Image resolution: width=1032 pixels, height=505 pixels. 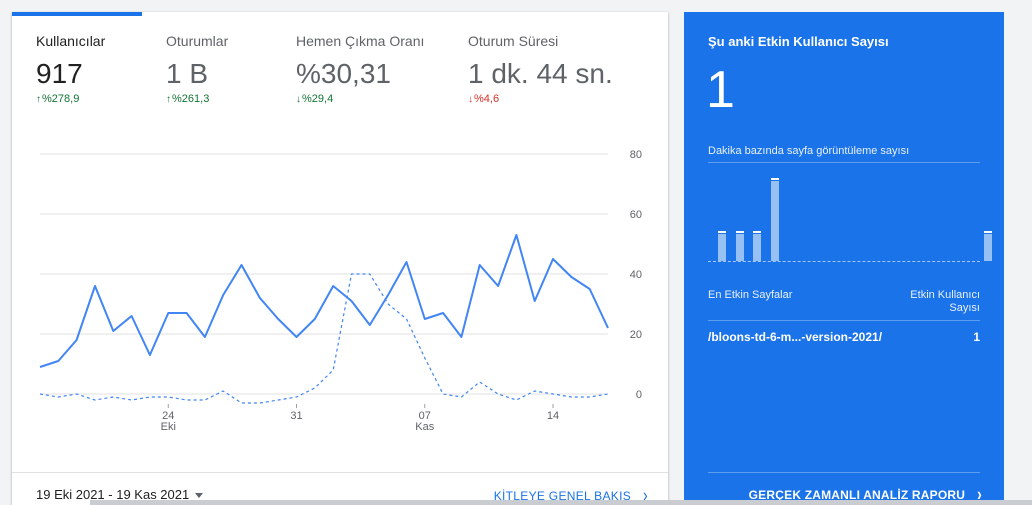 What do you see at coordinates (343, 73) in the screenshot?
I see `metric-value: %30,31` at bounding box center [343, 73].